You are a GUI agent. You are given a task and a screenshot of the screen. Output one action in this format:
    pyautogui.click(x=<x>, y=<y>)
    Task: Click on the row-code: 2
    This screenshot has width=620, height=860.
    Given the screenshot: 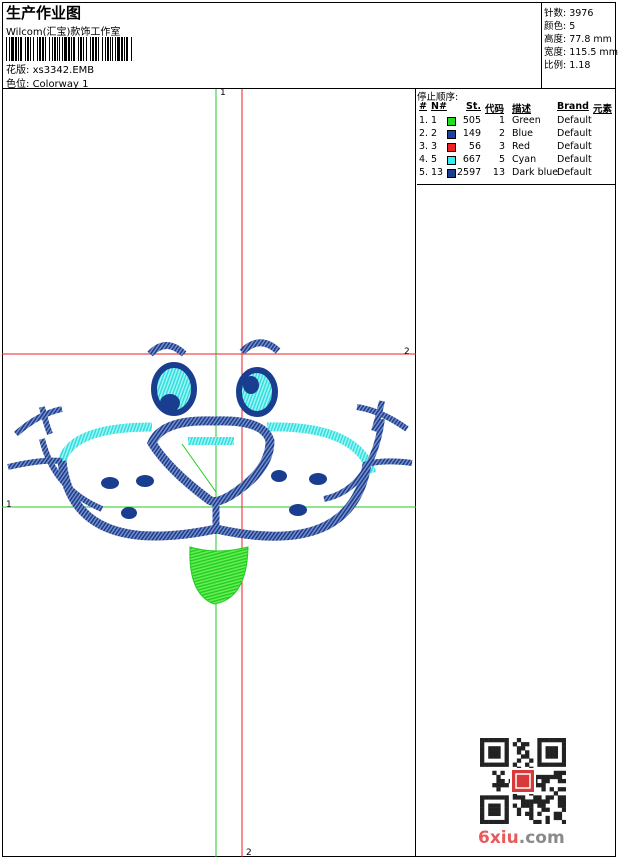 What is the action you would take?
    pyautogui.click(x=501, y=133)
    